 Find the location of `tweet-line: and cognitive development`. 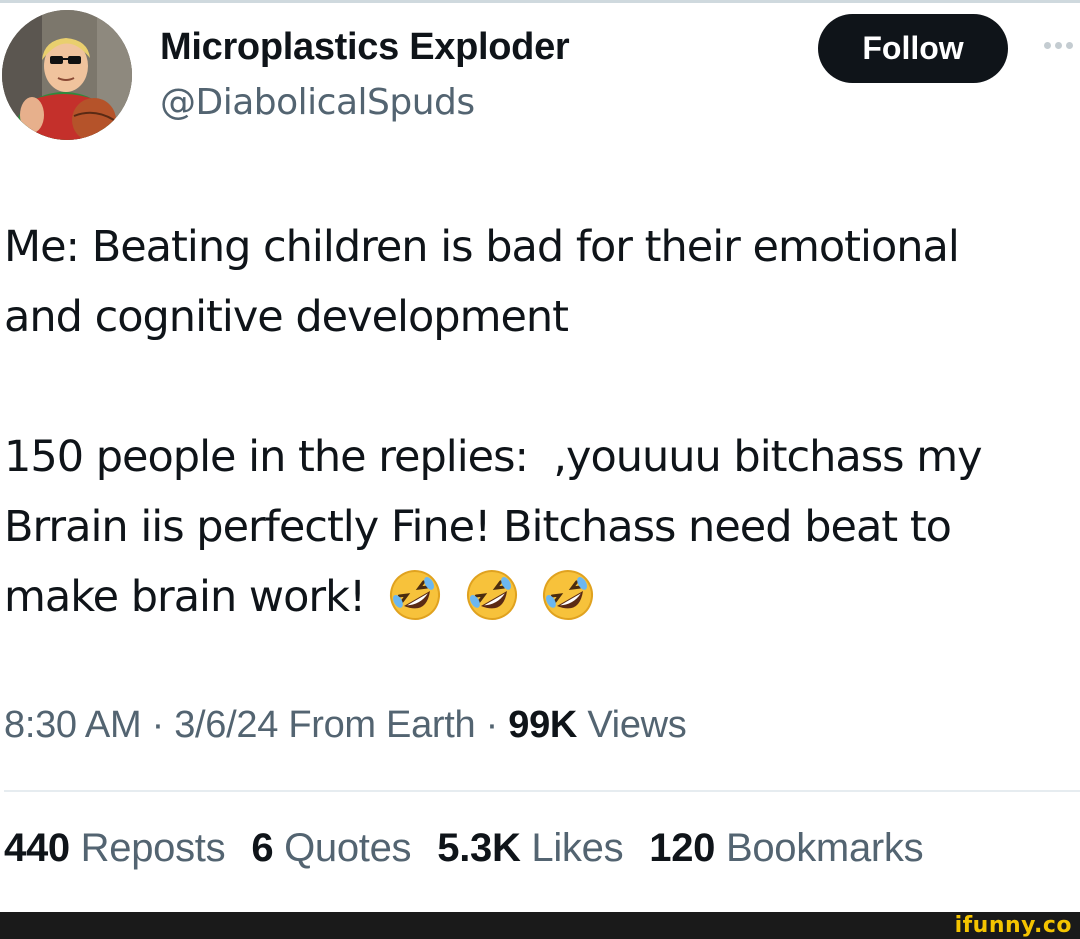

tweet-line: and cognitive development is located at coordinates (286, 317).